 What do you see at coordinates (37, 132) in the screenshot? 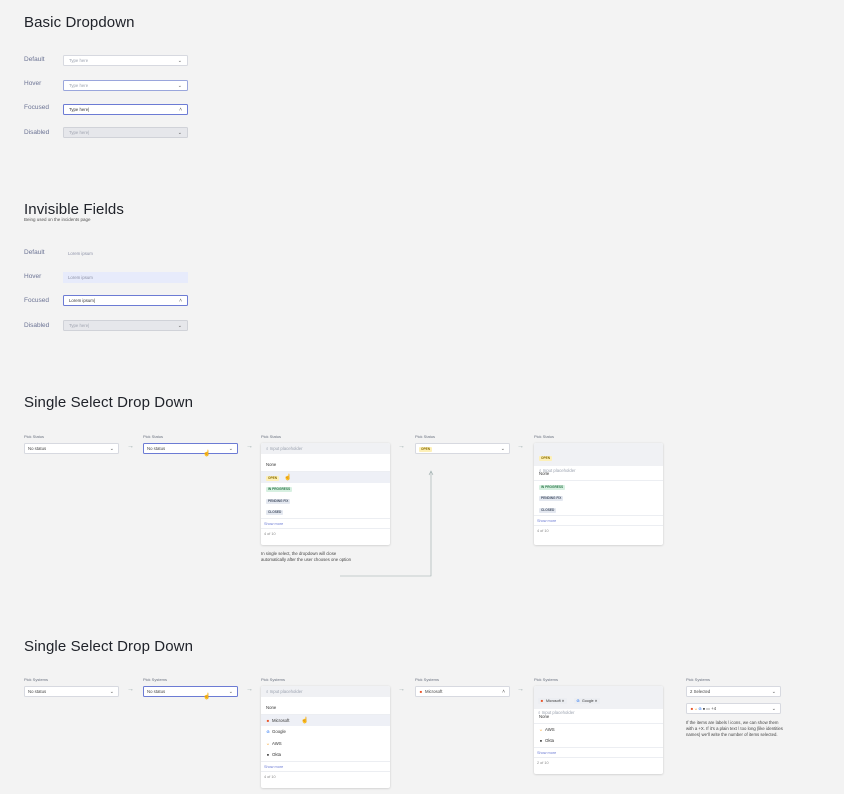
I see `row-label-disabled: Disabled` at bounding box center [37, 132].